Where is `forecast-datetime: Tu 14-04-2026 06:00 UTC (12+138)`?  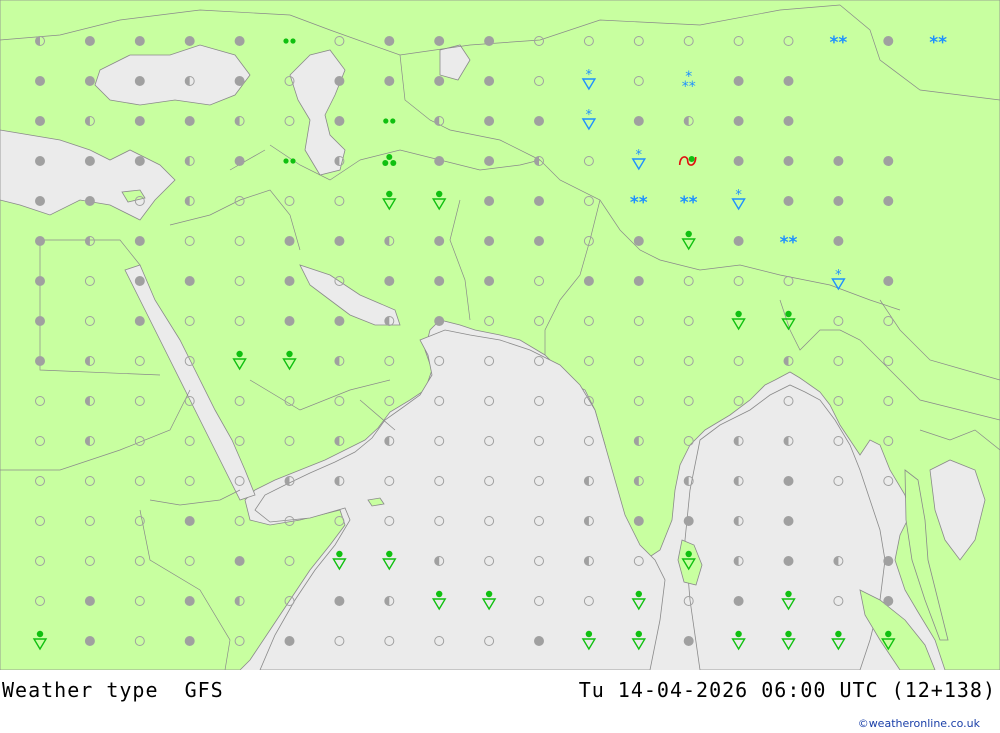 forecast-datetime: Tu 14-04-2026 06:00 UTC (12+138) is located at coordinates (787, 690).